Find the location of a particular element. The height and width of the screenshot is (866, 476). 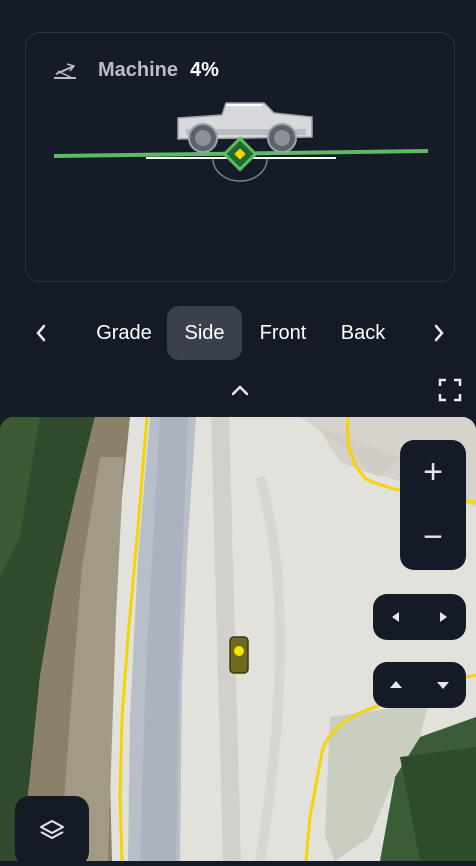

zoom-out-button: − is located at coordinates (433, 537).